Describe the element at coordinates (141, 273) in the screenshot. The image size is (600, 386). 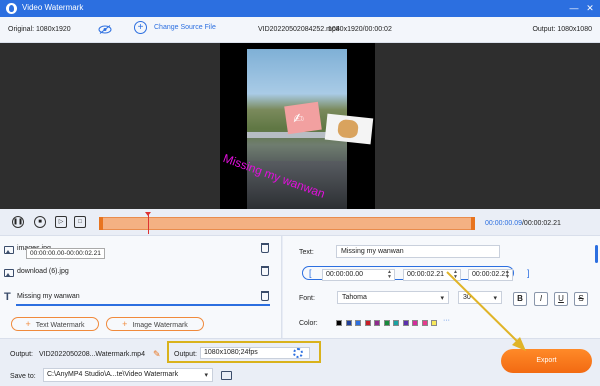
I see `list-item-download: download (6).jpg` at that location.